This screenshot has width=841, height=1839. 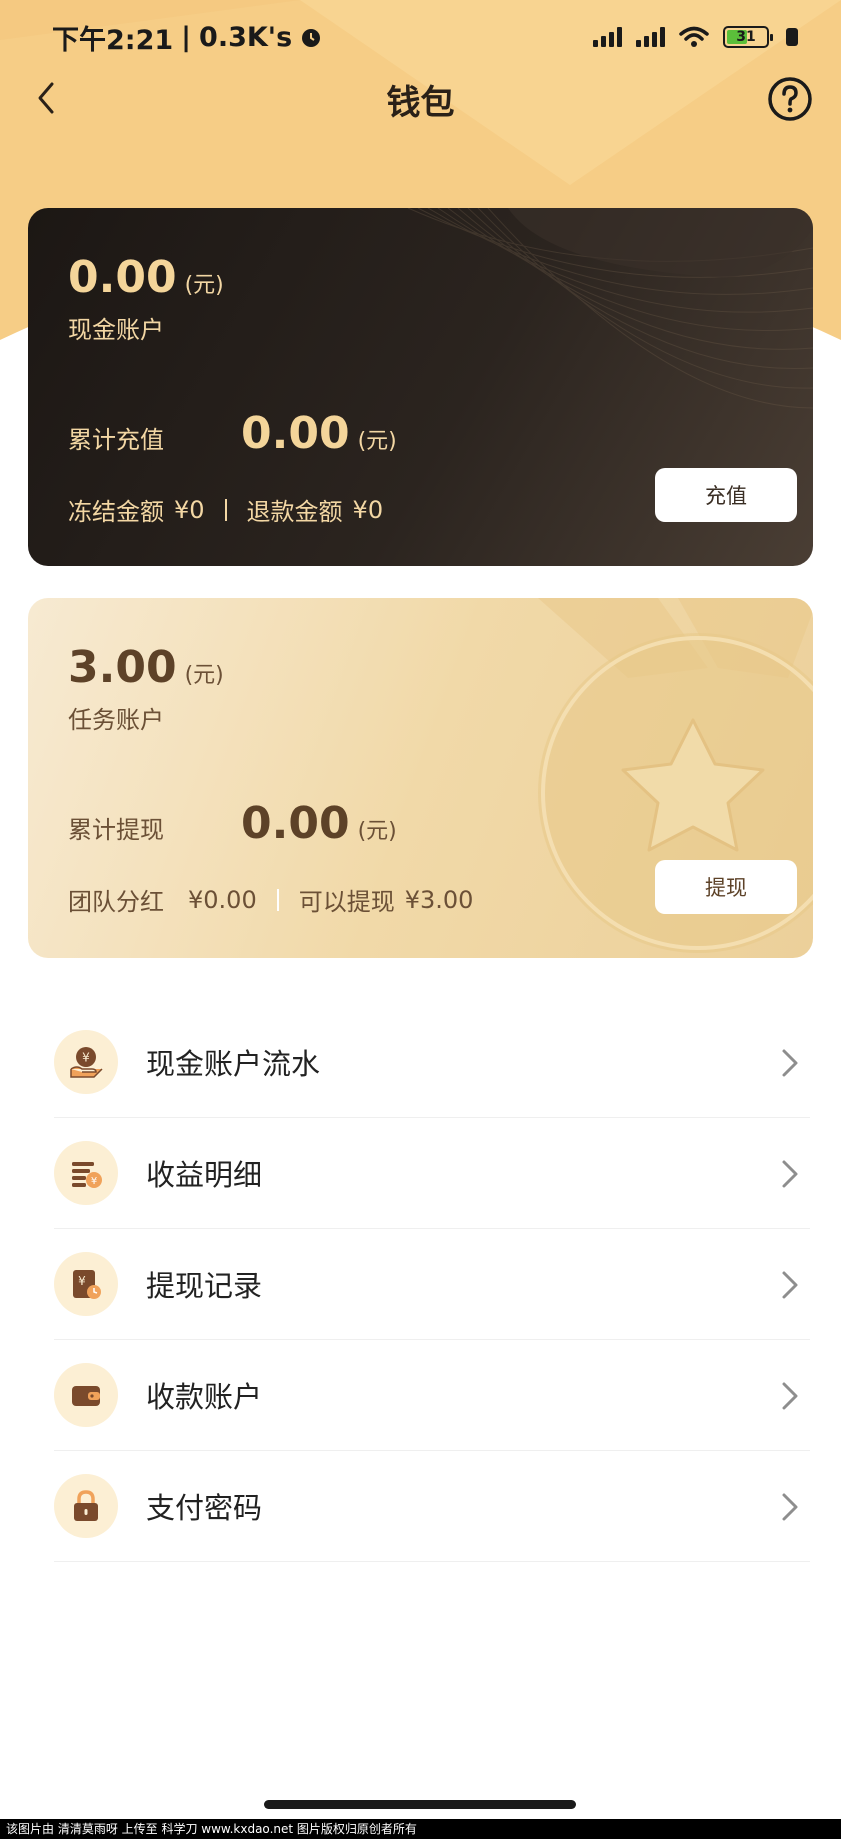 What do you see at coordinates (116, 902) in the screenshot?
I see `team-dividend-label: 团队分红` at bounding box center [116, 902].